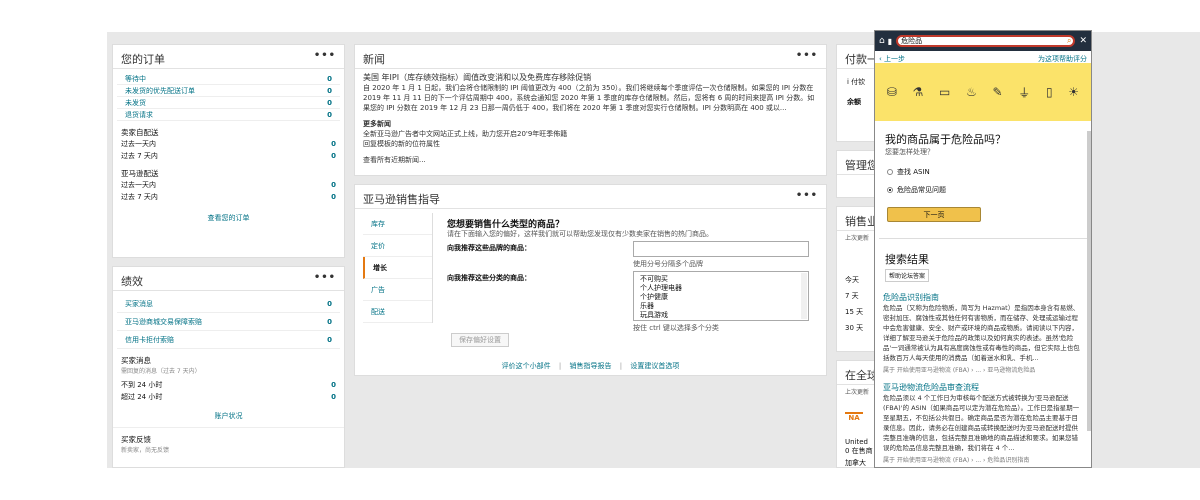 This screenshot has width=1200, height=500. I want to click on order-row-label: 未发货的优先配送订单, so click(160, 91).